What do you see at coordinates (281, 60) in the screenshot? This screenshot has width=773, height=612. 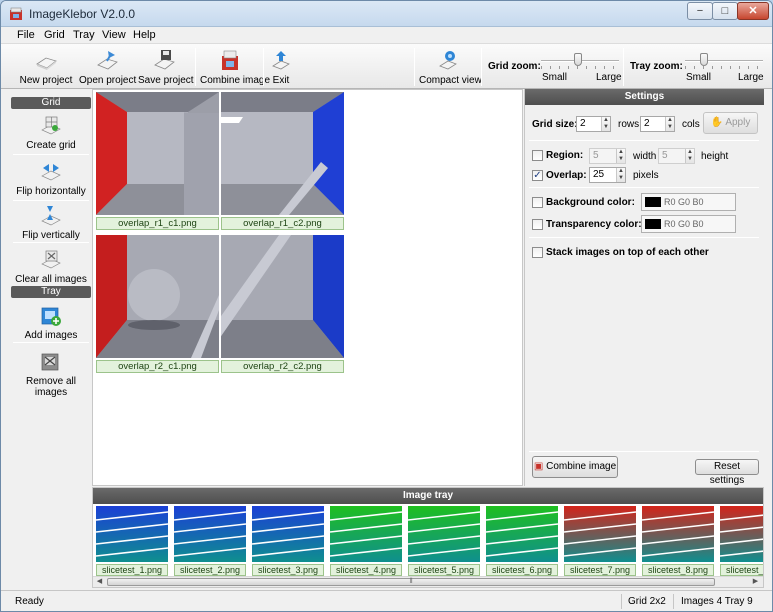 I see `exit-icon` at bounding box center [281, 60].